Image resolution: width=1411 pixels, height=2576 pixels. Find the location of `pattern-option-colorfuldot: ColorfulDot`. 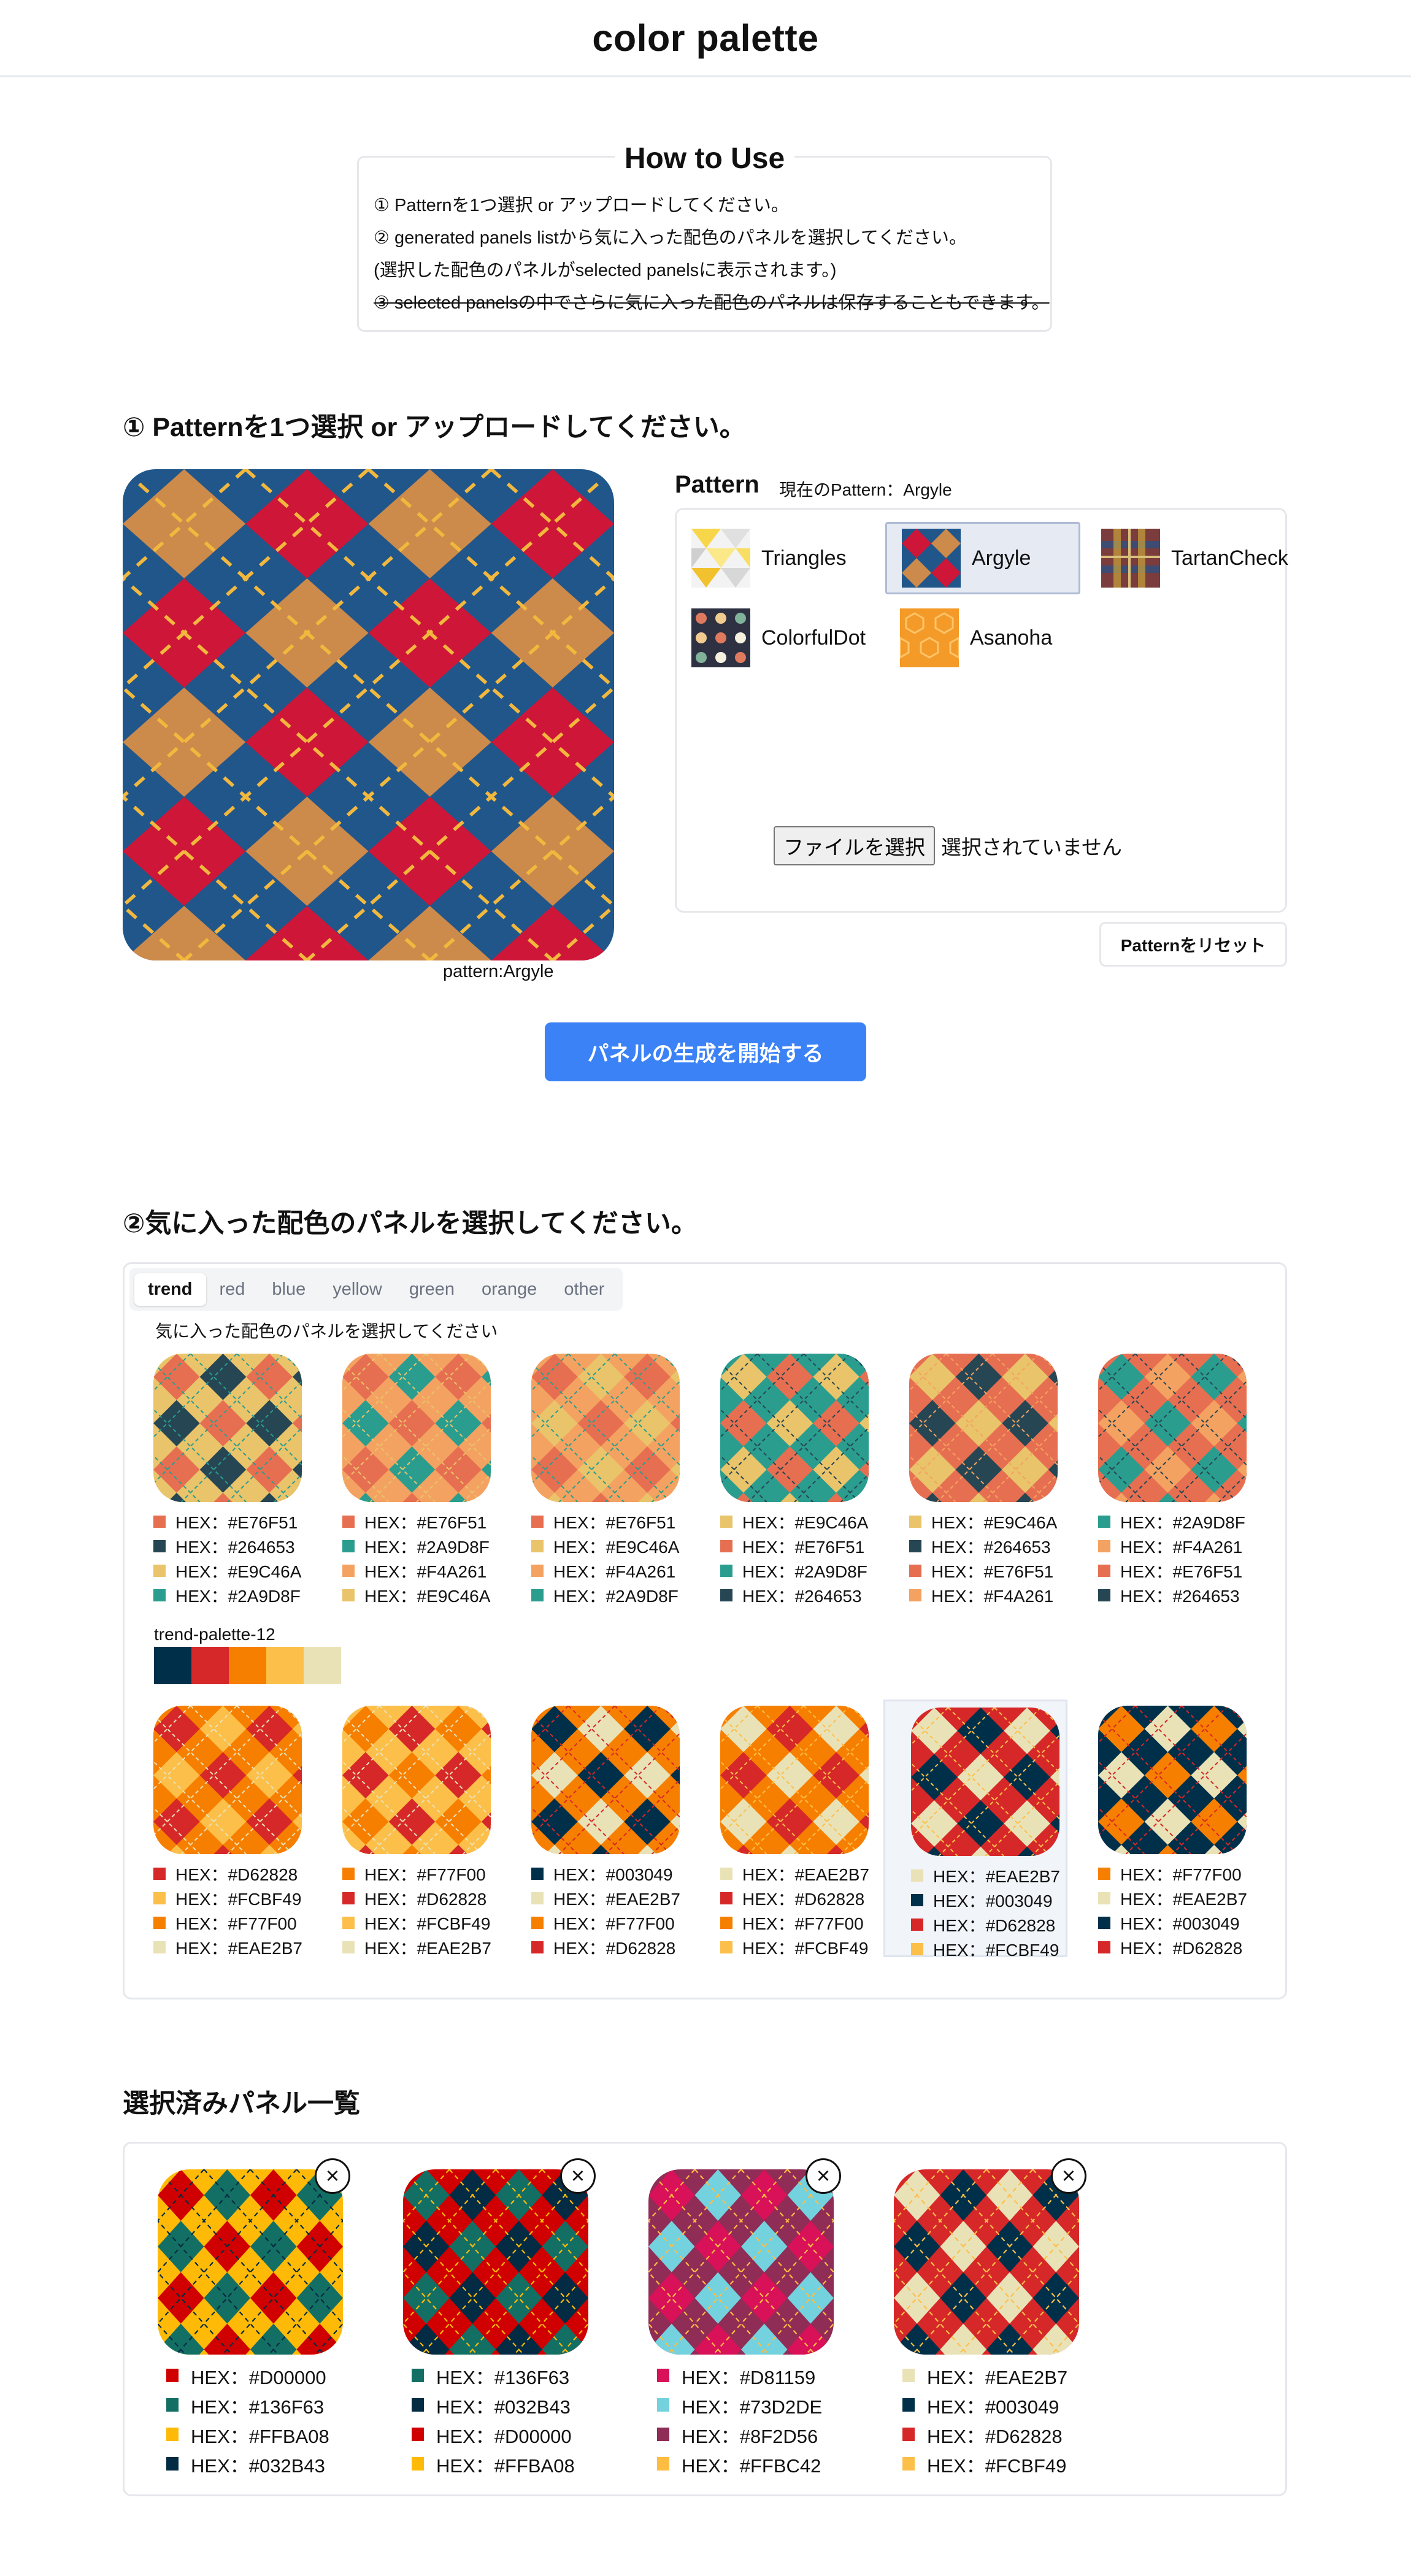

pattern-option-colorfuldot: ColorfulDot is located at coordinates (778, 638).